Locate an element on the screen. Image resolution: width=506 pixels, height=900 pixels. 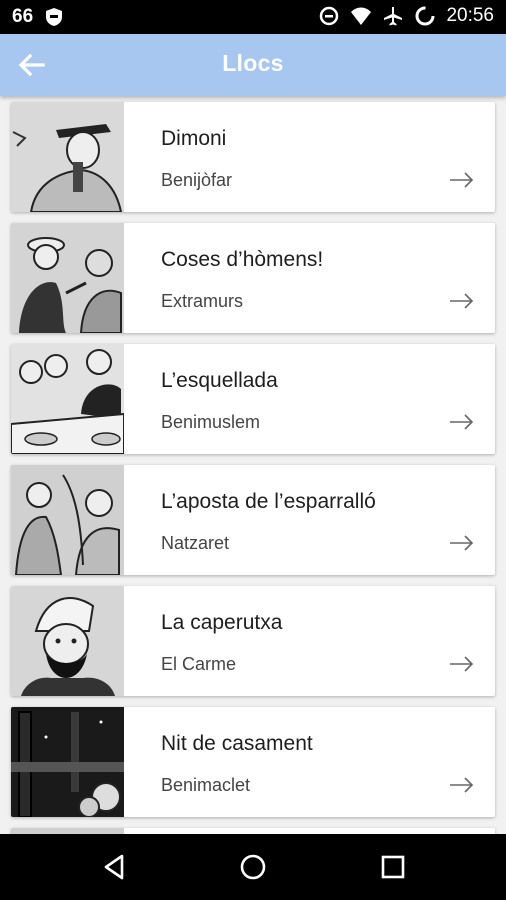
nav-back-button is located at coordinates (115, 867).